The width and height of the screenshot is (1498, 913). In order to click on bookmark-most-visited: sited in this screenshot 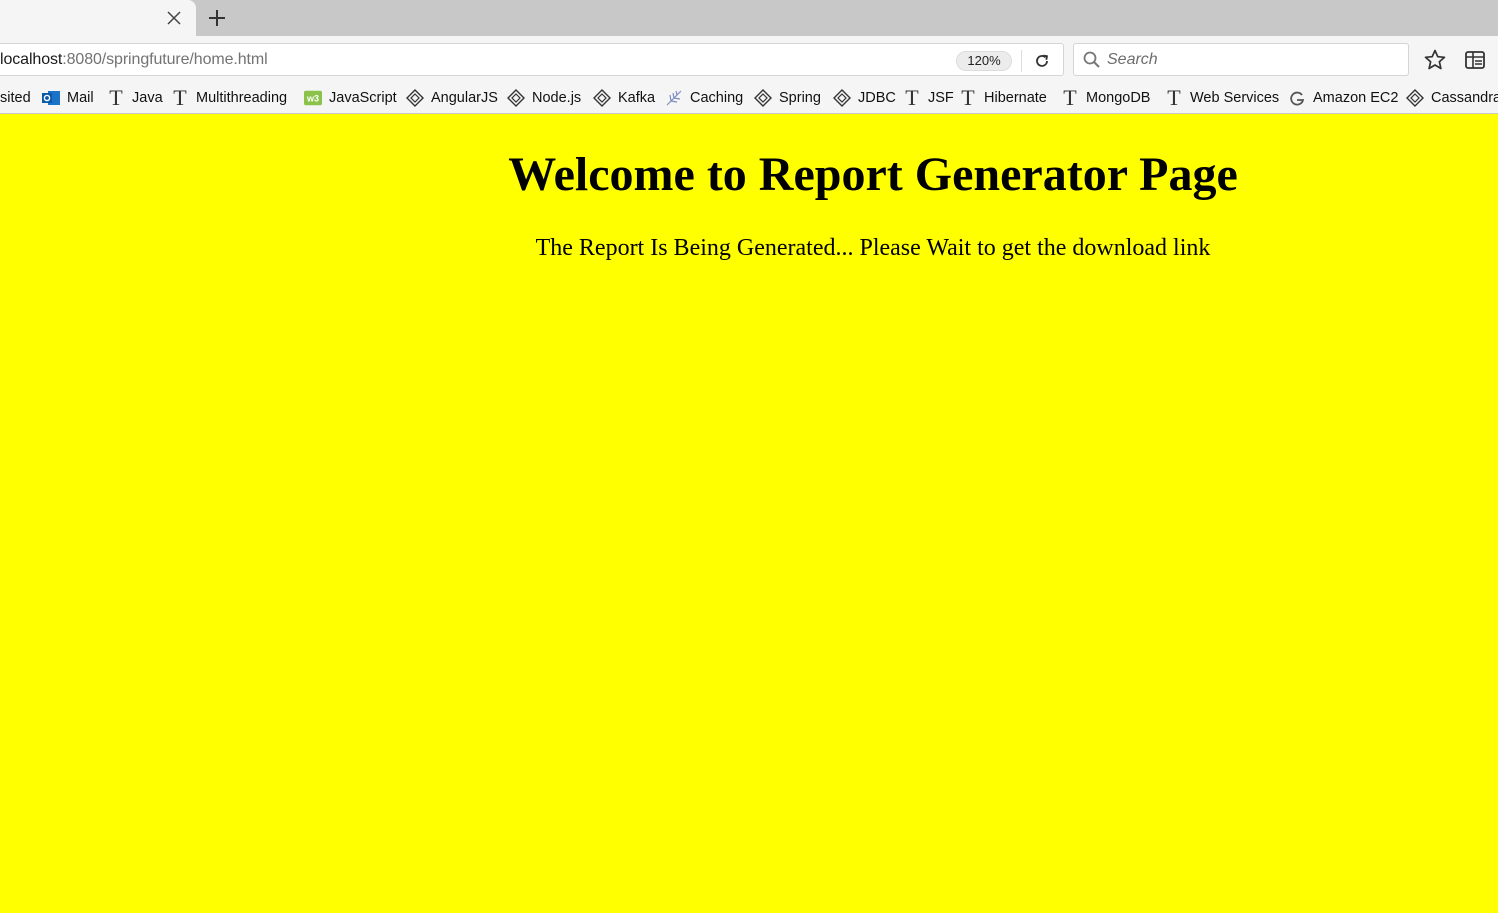, I will do `click(15, 98)`.